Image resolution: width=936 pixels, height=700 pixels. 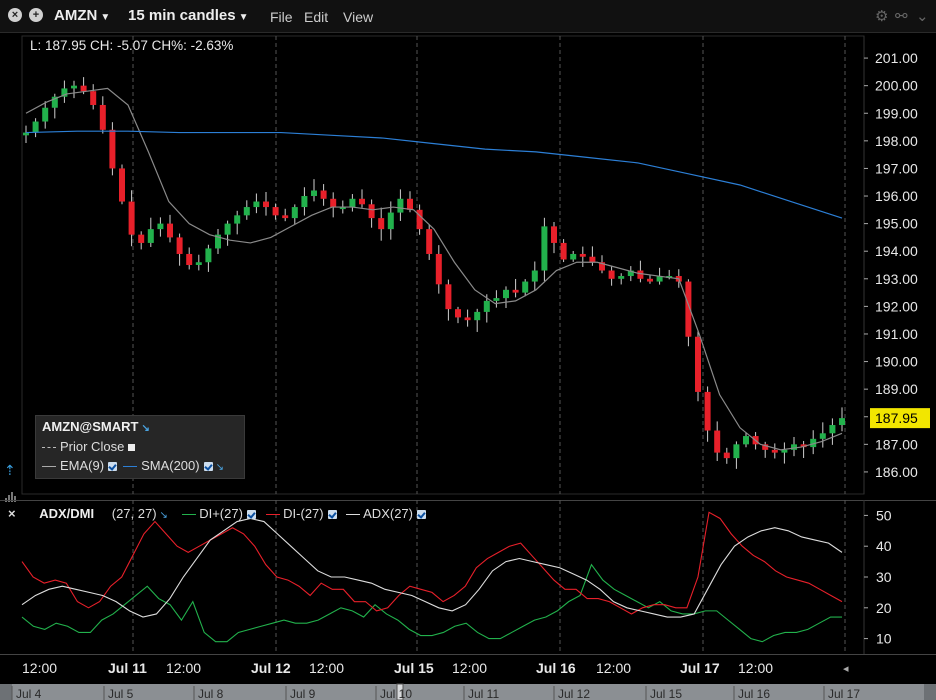 What do you see at coordinates (884, 639) in the screenshot?
I see `y-tick-label: 10` at bounding box center [884, 639].